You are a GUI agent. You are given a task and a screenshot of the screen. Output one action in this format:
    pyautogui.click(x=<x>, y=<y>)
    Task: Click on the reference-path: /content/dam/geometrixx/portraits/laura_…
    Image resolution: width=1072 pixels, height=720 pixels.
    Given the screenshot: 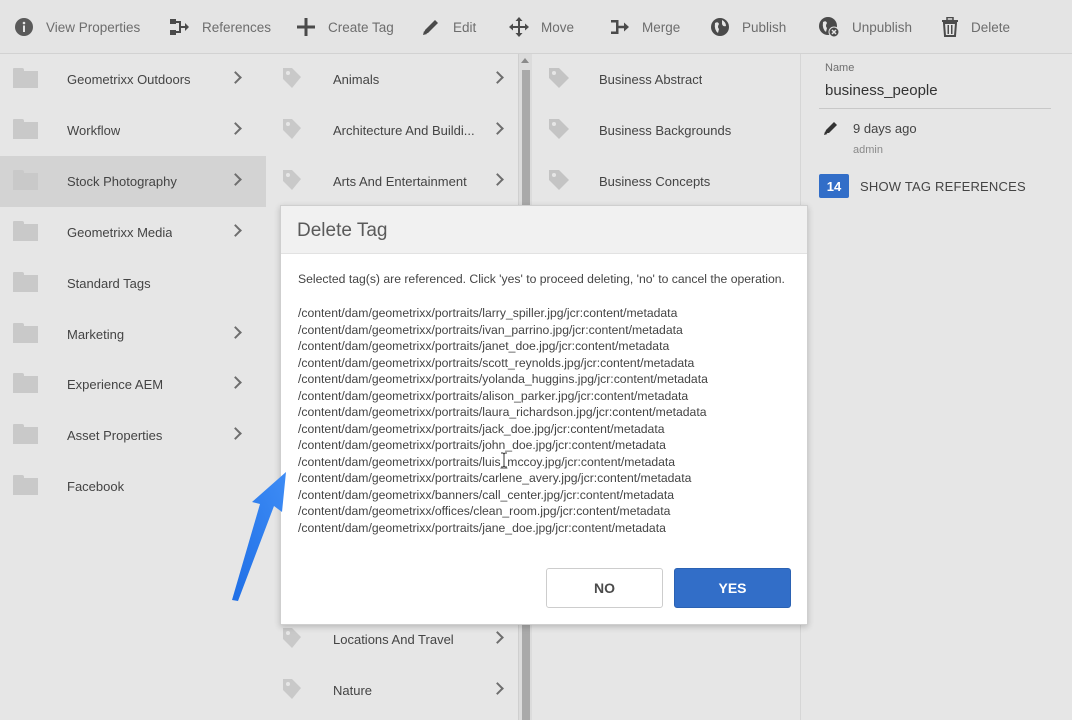 What is the action you would take?
    pyautogui.click(x=502, y=412)
    